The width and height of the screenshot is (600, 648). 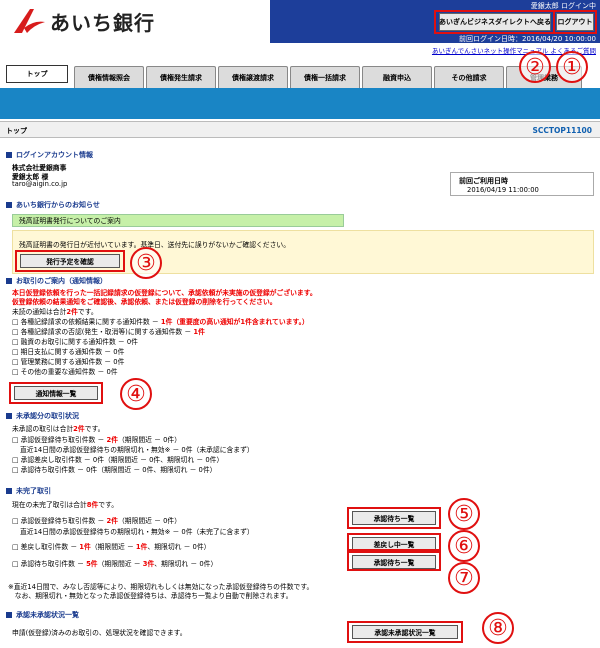 I want to click on tab-claim-transfer: 債権譲渡請求, so click(x=253, y=77).